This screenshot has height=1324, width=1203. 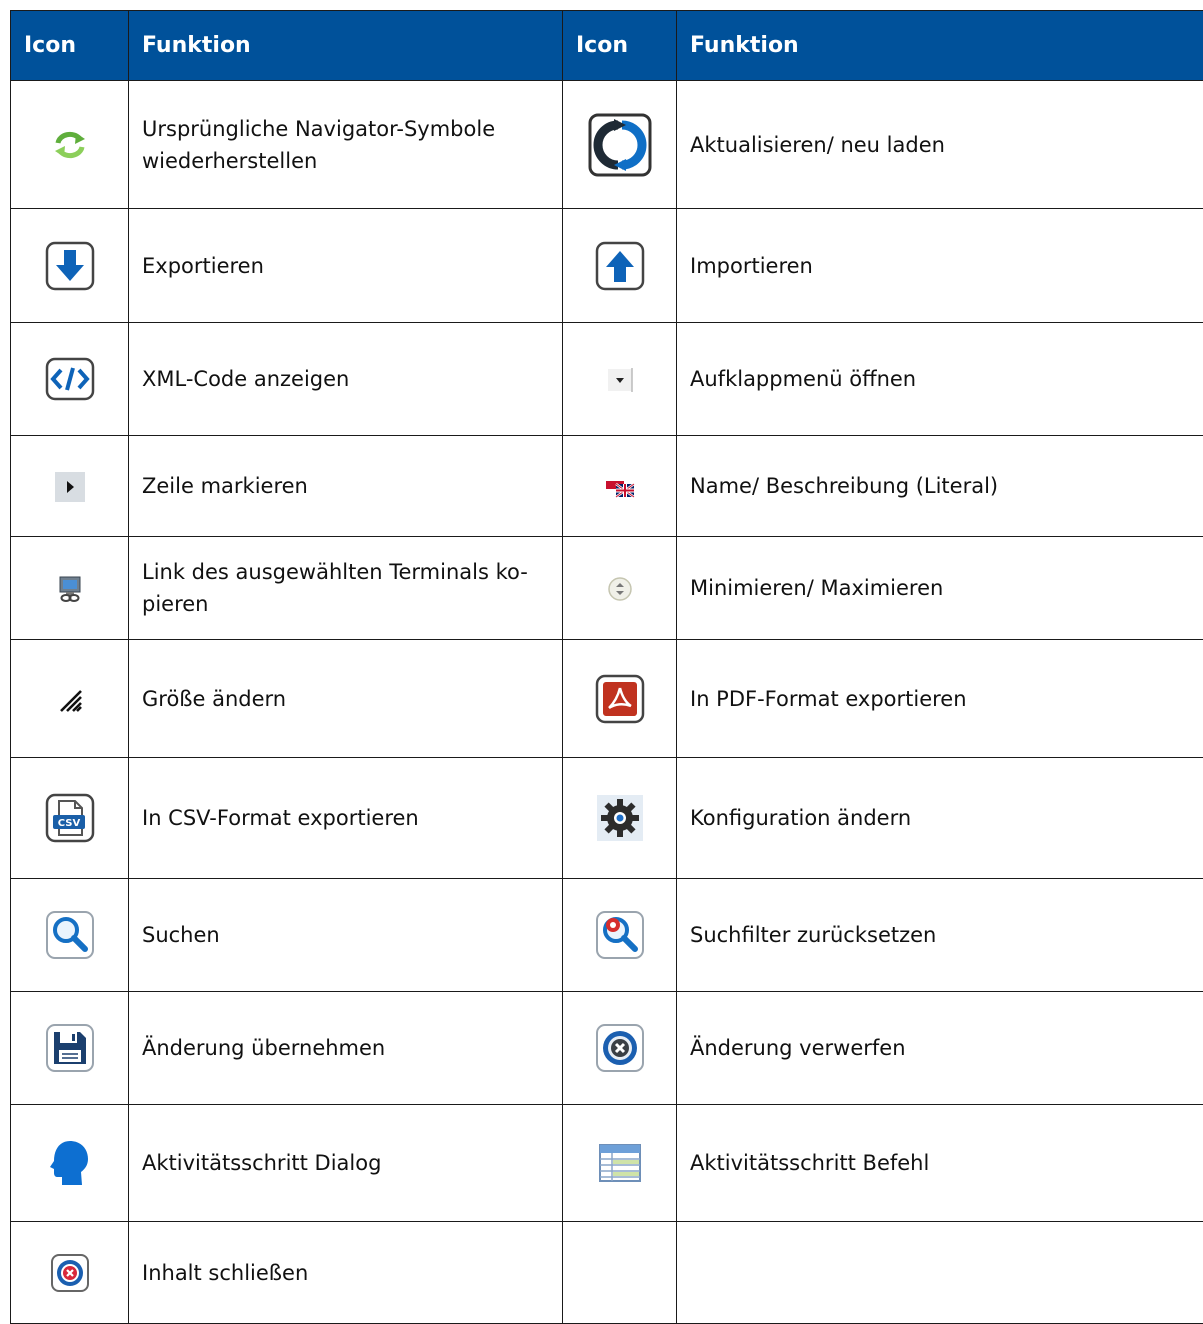 I want to click on table-row: Größe ändern In PDF-Format exportieren, so click(x=607, y=699).